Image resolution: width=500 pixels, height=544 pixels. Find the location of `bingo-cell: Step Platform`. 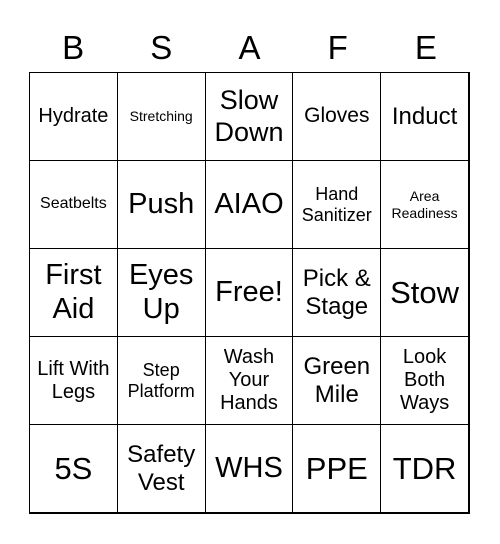

bingo-cell: Step Platform is located at coordinates (161, 380).